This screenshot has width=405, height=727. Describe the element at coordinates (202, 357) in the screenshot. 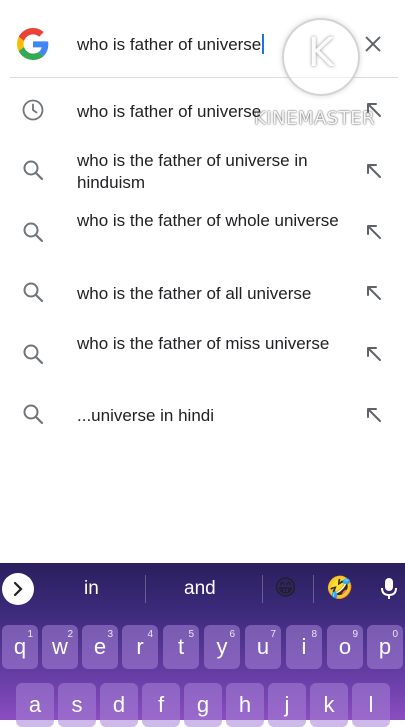

I see `suggestion-row: who is the father of miss universe` at that location.